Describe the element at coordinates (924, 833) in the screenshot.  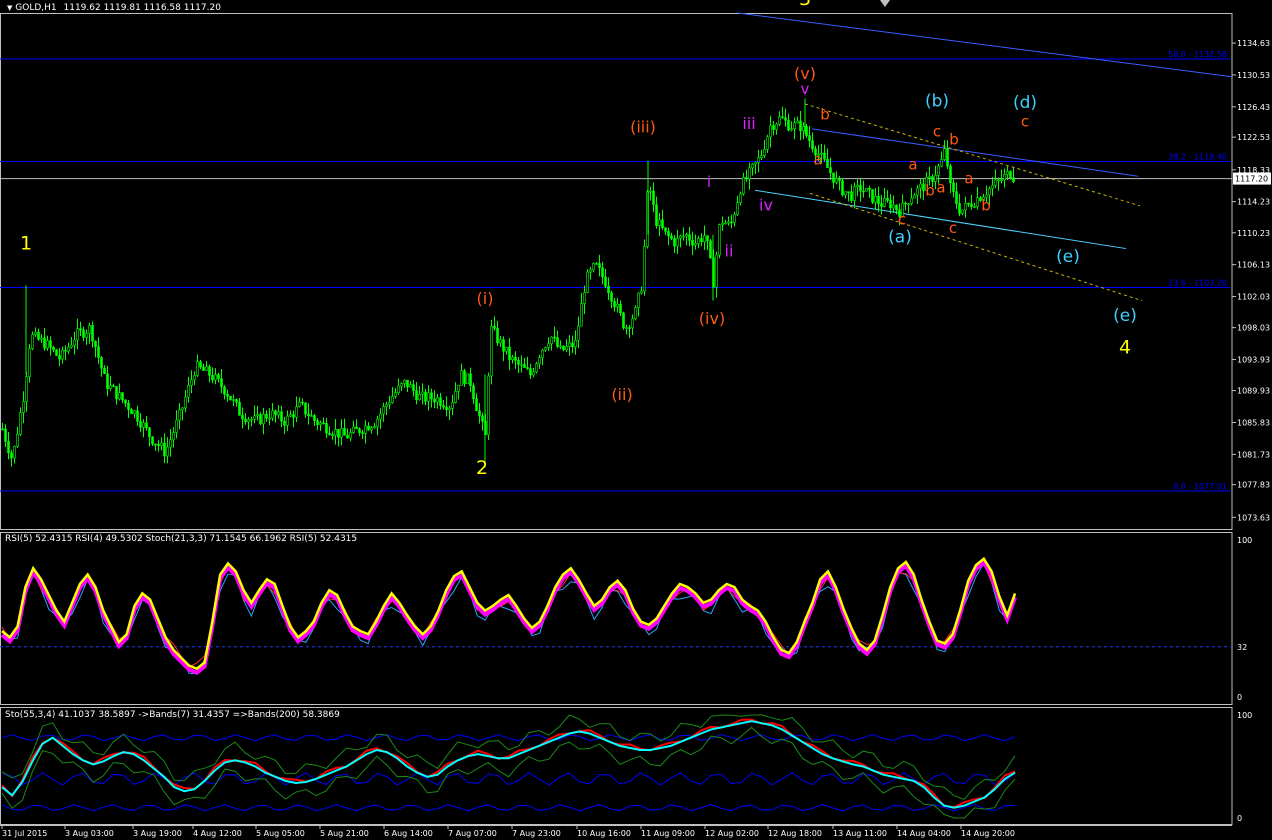
I see `time-tick-label: 14 Aug 04:00` at that location.